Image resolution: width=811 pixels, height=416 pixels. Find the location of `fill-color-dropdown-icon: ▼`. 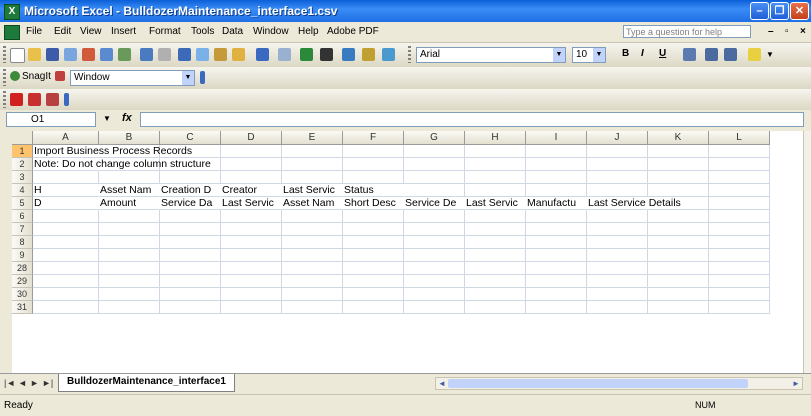

fill-color-dropdown-icon: ▼ is located at coordinates (770, 54).